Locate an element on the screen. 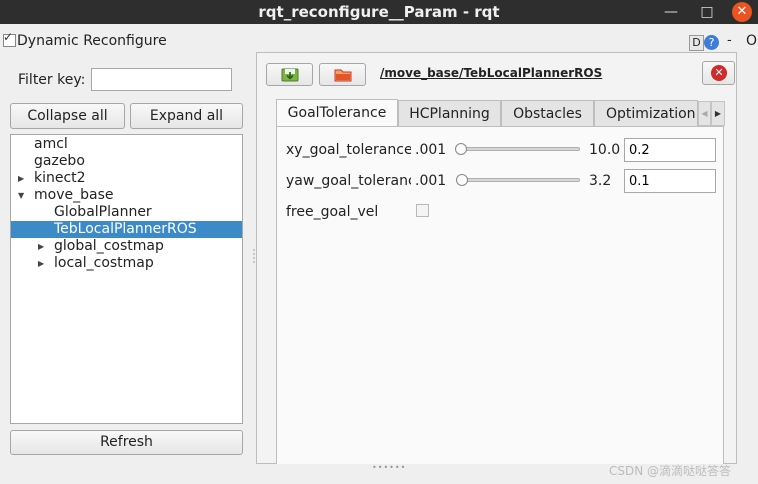  collapse-all-label: Collapse all is located at coordinates (67, 116).